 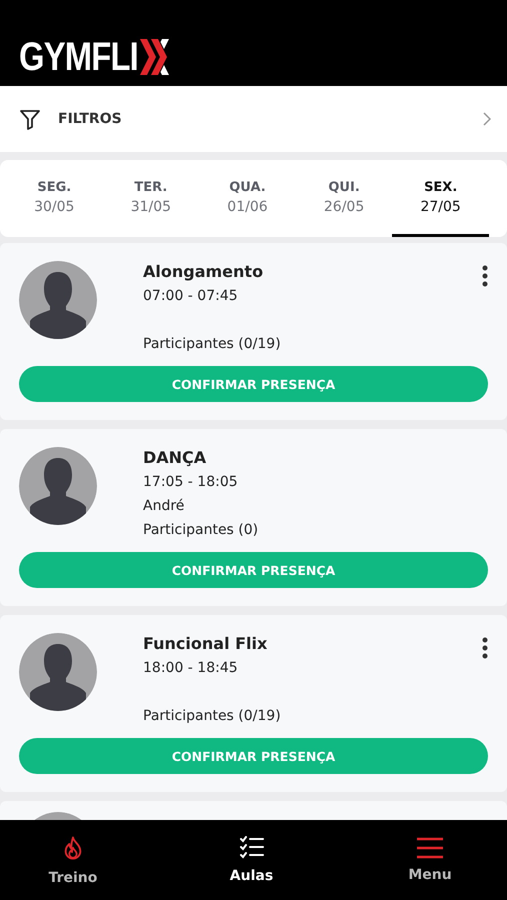 I want to click on day-tab: QUA. 01/06, so click(x=247, y=198).